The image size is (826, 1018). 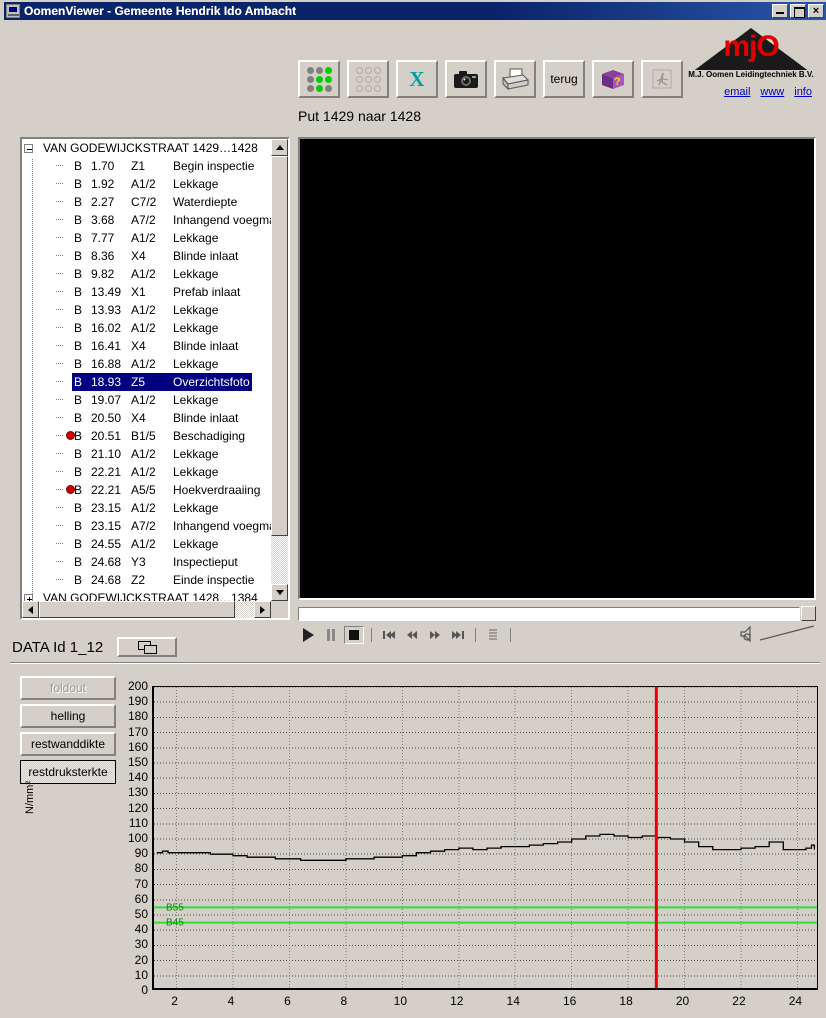 I want to click on scroll-down-button, so click(x=279, y=592).